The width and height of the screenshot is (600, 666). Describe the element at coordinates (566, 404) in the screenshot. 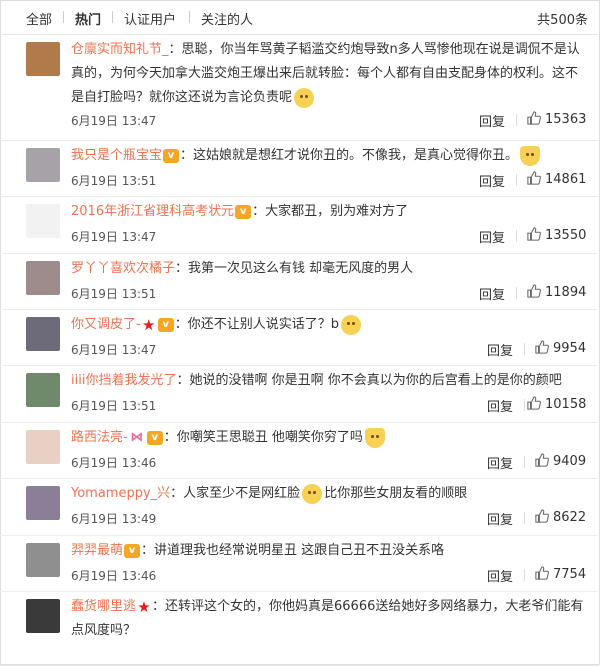

I see `like-count: 10158` at that location.